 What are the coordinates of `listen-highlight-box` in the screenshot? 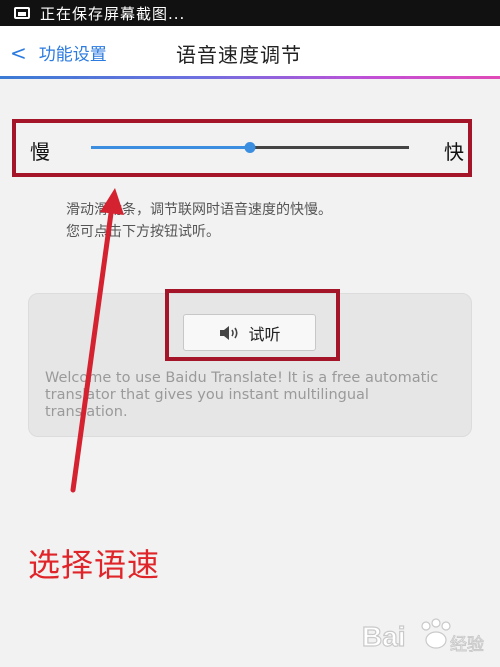 It's located at (252, 325).